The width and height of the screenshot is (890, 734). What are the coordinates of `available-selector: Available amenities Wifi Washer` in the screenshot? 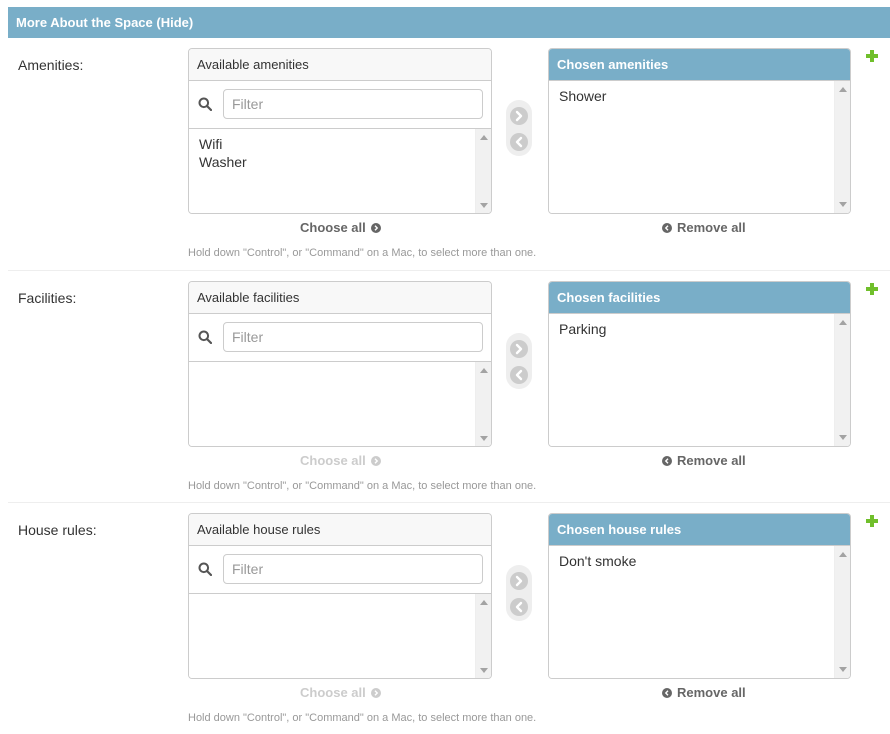 It's located at (340, 131).